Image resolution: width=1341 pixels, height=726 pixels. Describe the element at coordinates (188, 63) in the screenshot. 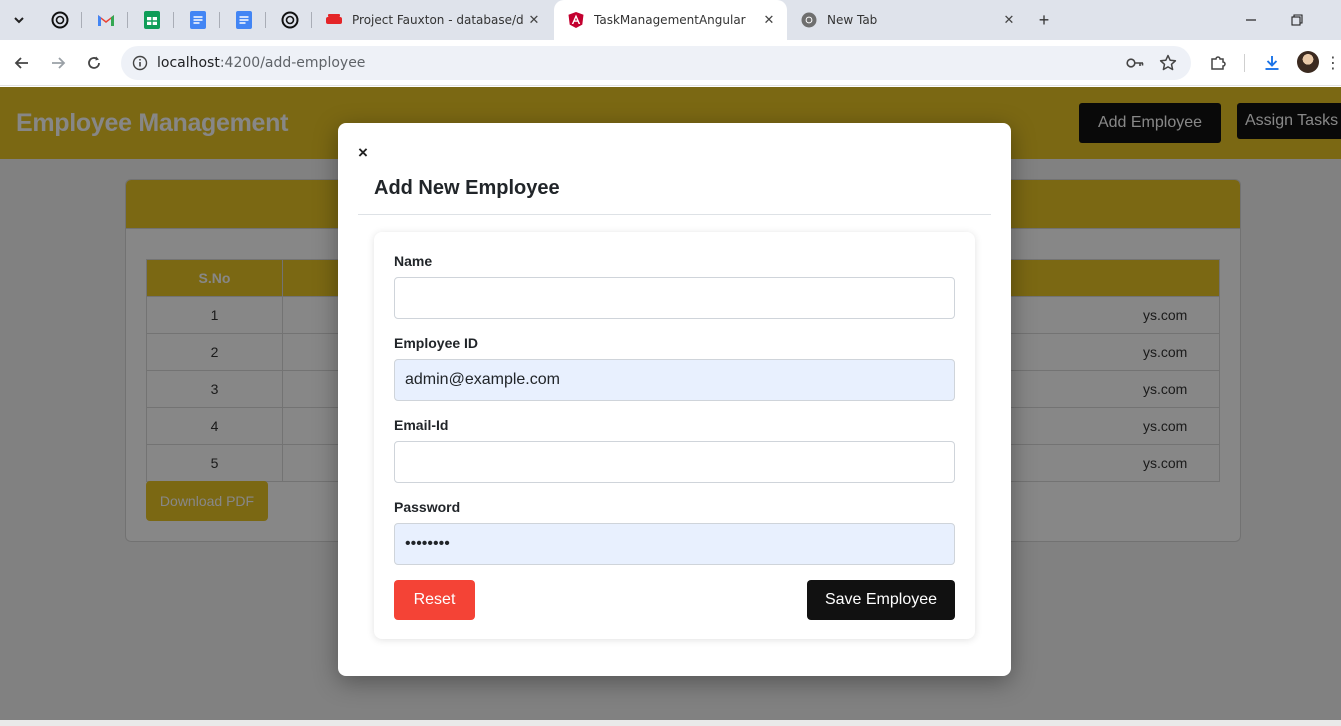

I see `url-host: localhost` at that location.